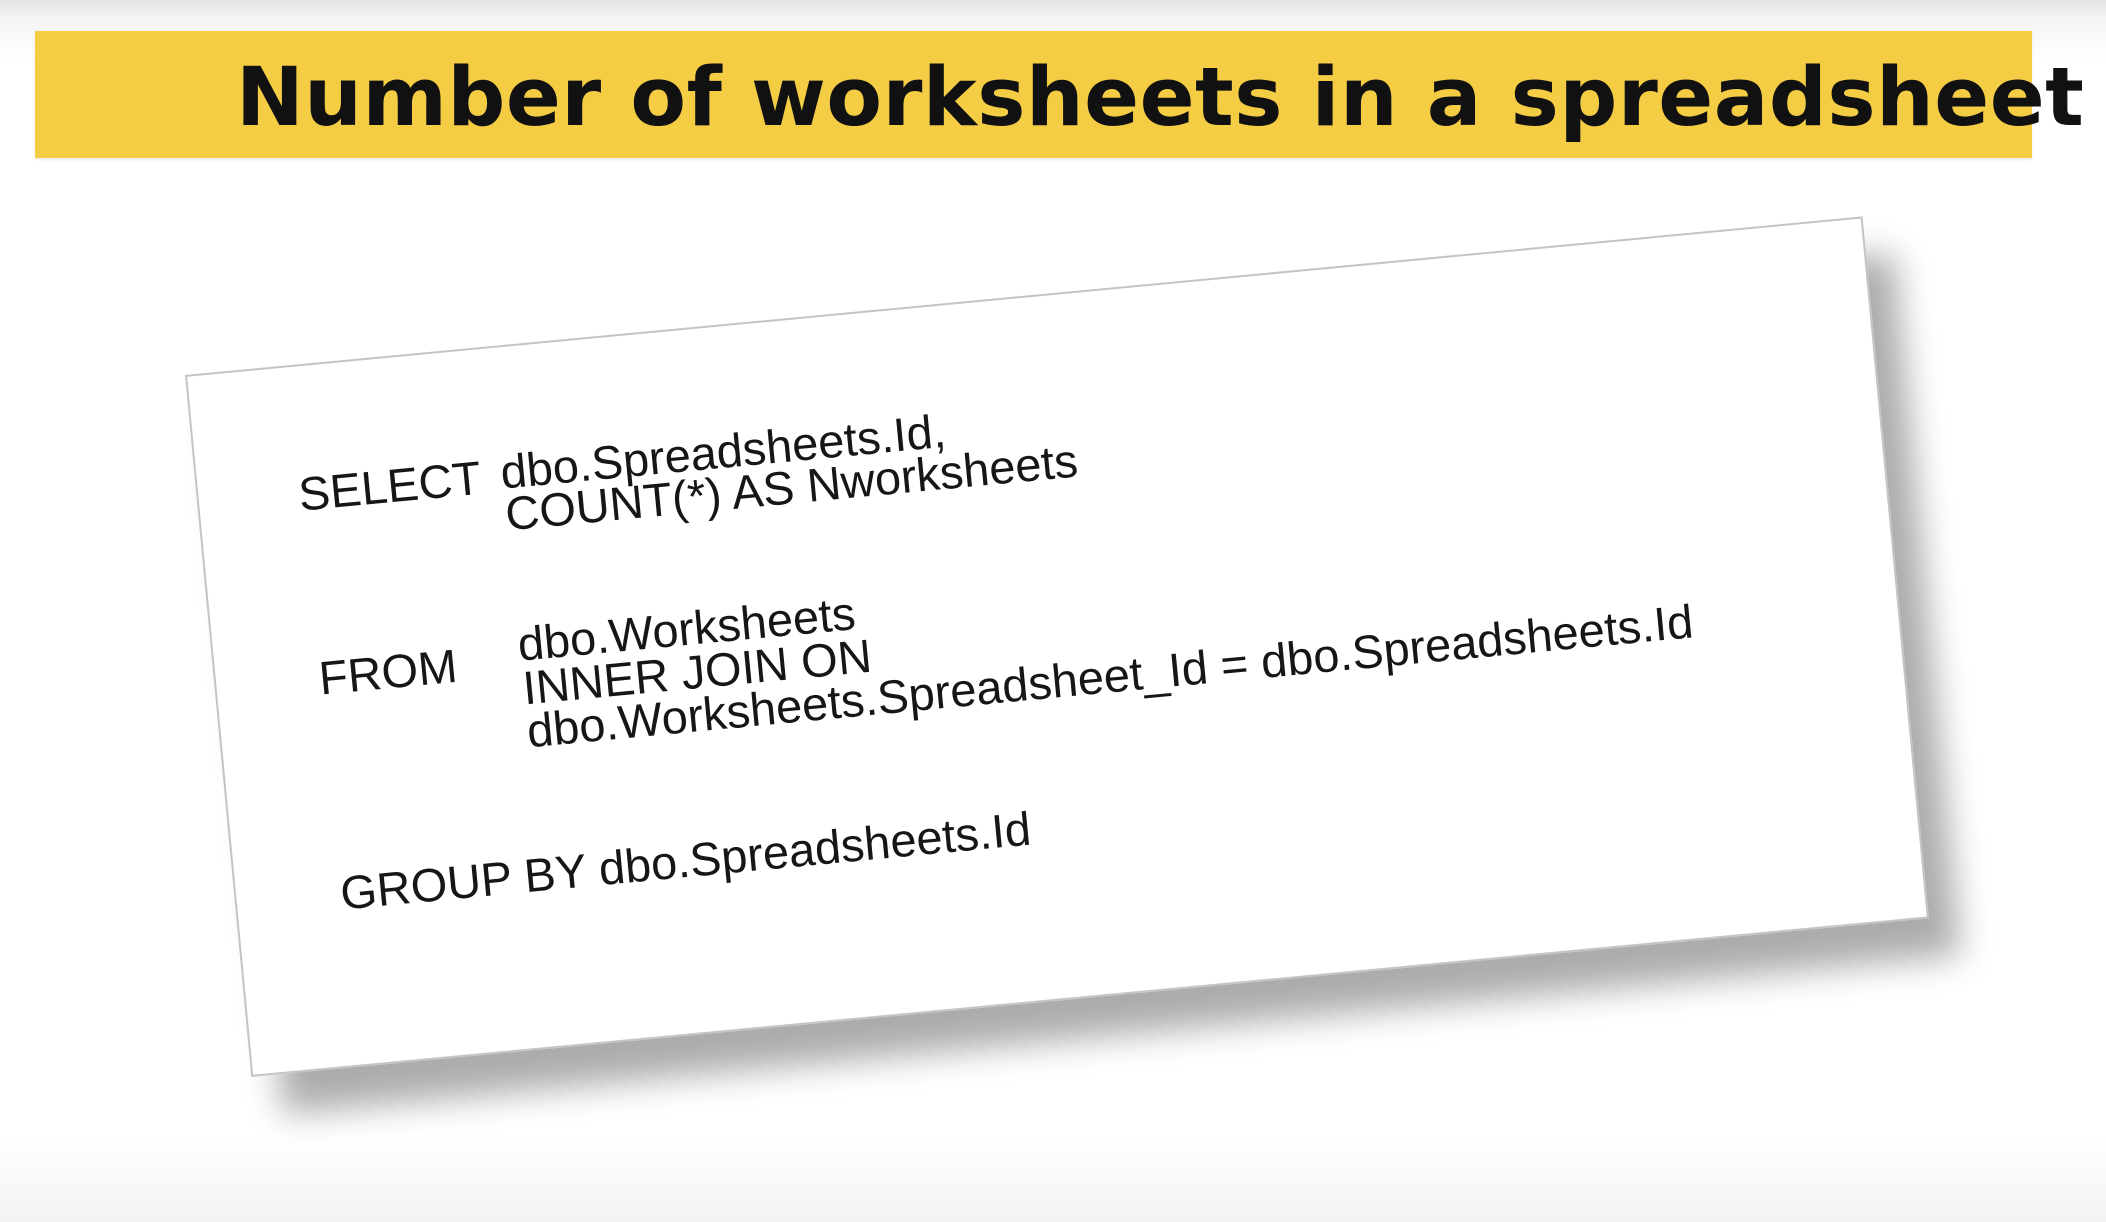 Image resolution: width=2106 pixels, height=1222 pixels. Describe the element at coordinates (685, 860) in the screenshot. I see `group-by-clause: GROUP BY dbo.Spreadsheets.Id` at that location.